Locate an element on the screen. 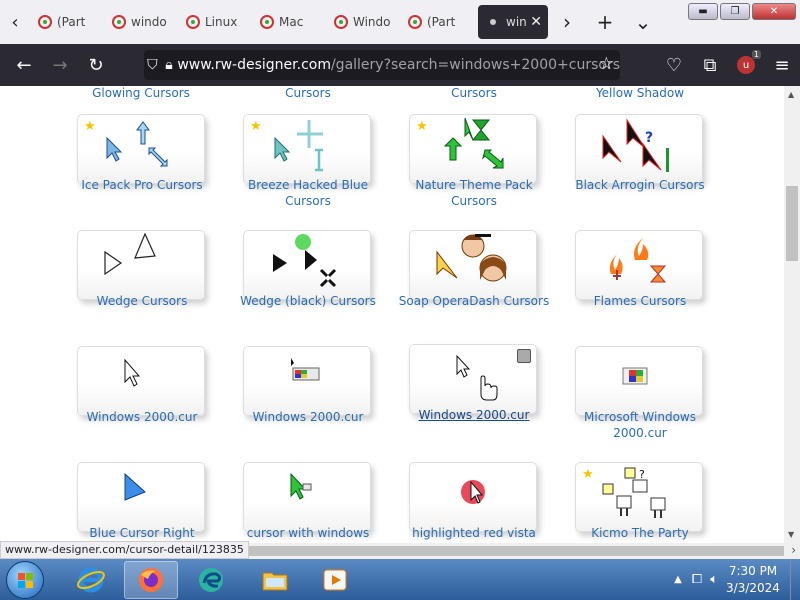 The image size is (800, 600). gallery-link: Glowing Cursors is located at coordinates (141, 93).